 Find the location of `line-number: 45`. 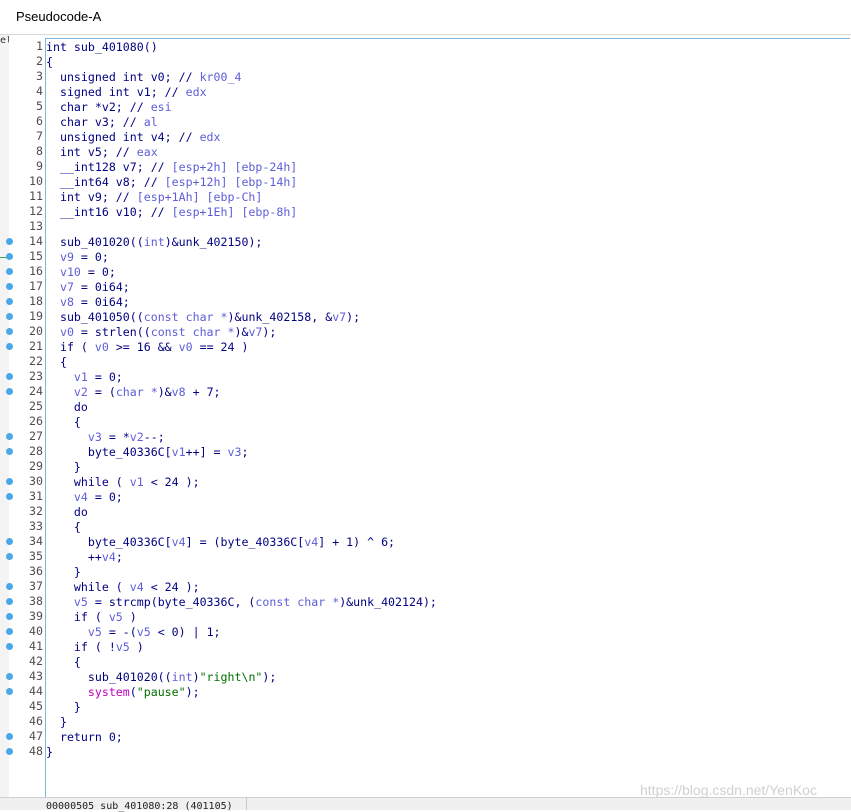

line-number: 45 is located at coordinates (36, 706).